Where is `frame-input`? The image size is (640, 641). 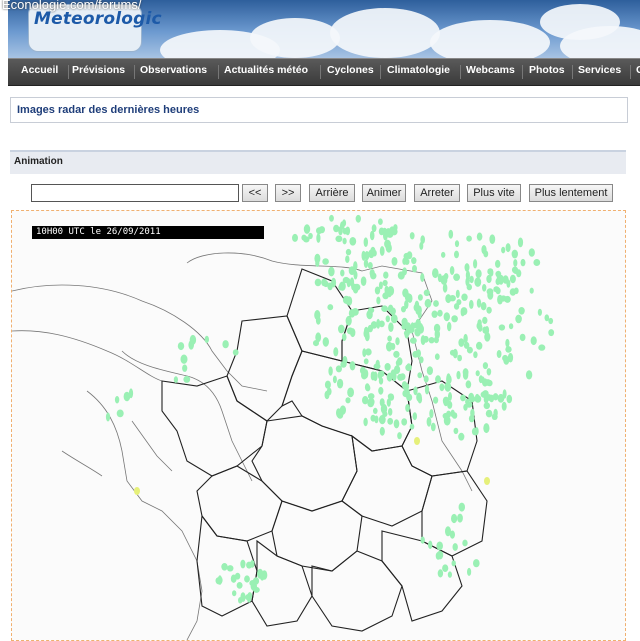 frame-input is located at coordinates (135, 193).